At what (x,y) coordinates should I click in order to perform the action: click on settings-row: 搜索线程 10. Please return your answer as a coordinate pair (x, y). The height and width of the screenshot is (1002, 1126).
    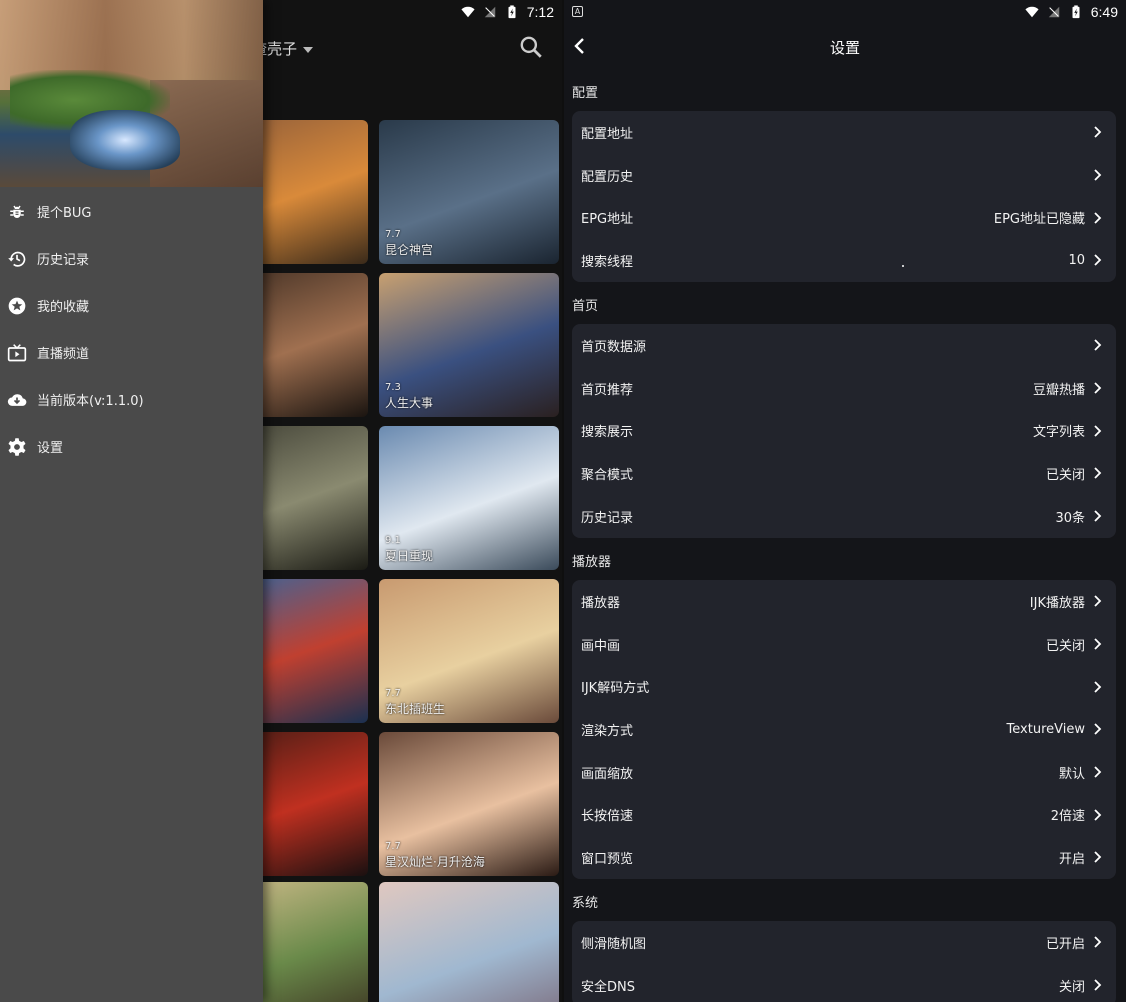
    Looking at the image, I should click on (844, 260).